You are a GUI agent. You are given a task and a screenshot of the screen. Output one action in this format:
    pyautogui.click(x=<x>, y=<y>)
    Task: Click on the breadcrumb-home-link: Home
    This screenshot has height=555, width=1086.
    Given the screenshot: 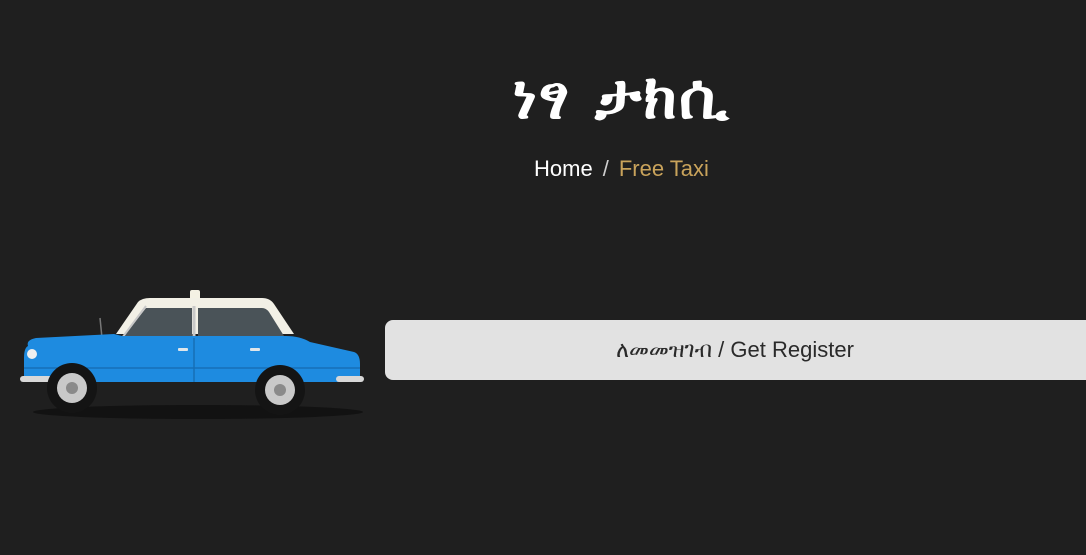 What is the action you would take?
    pyautogui.click(x=563, y=168)
    